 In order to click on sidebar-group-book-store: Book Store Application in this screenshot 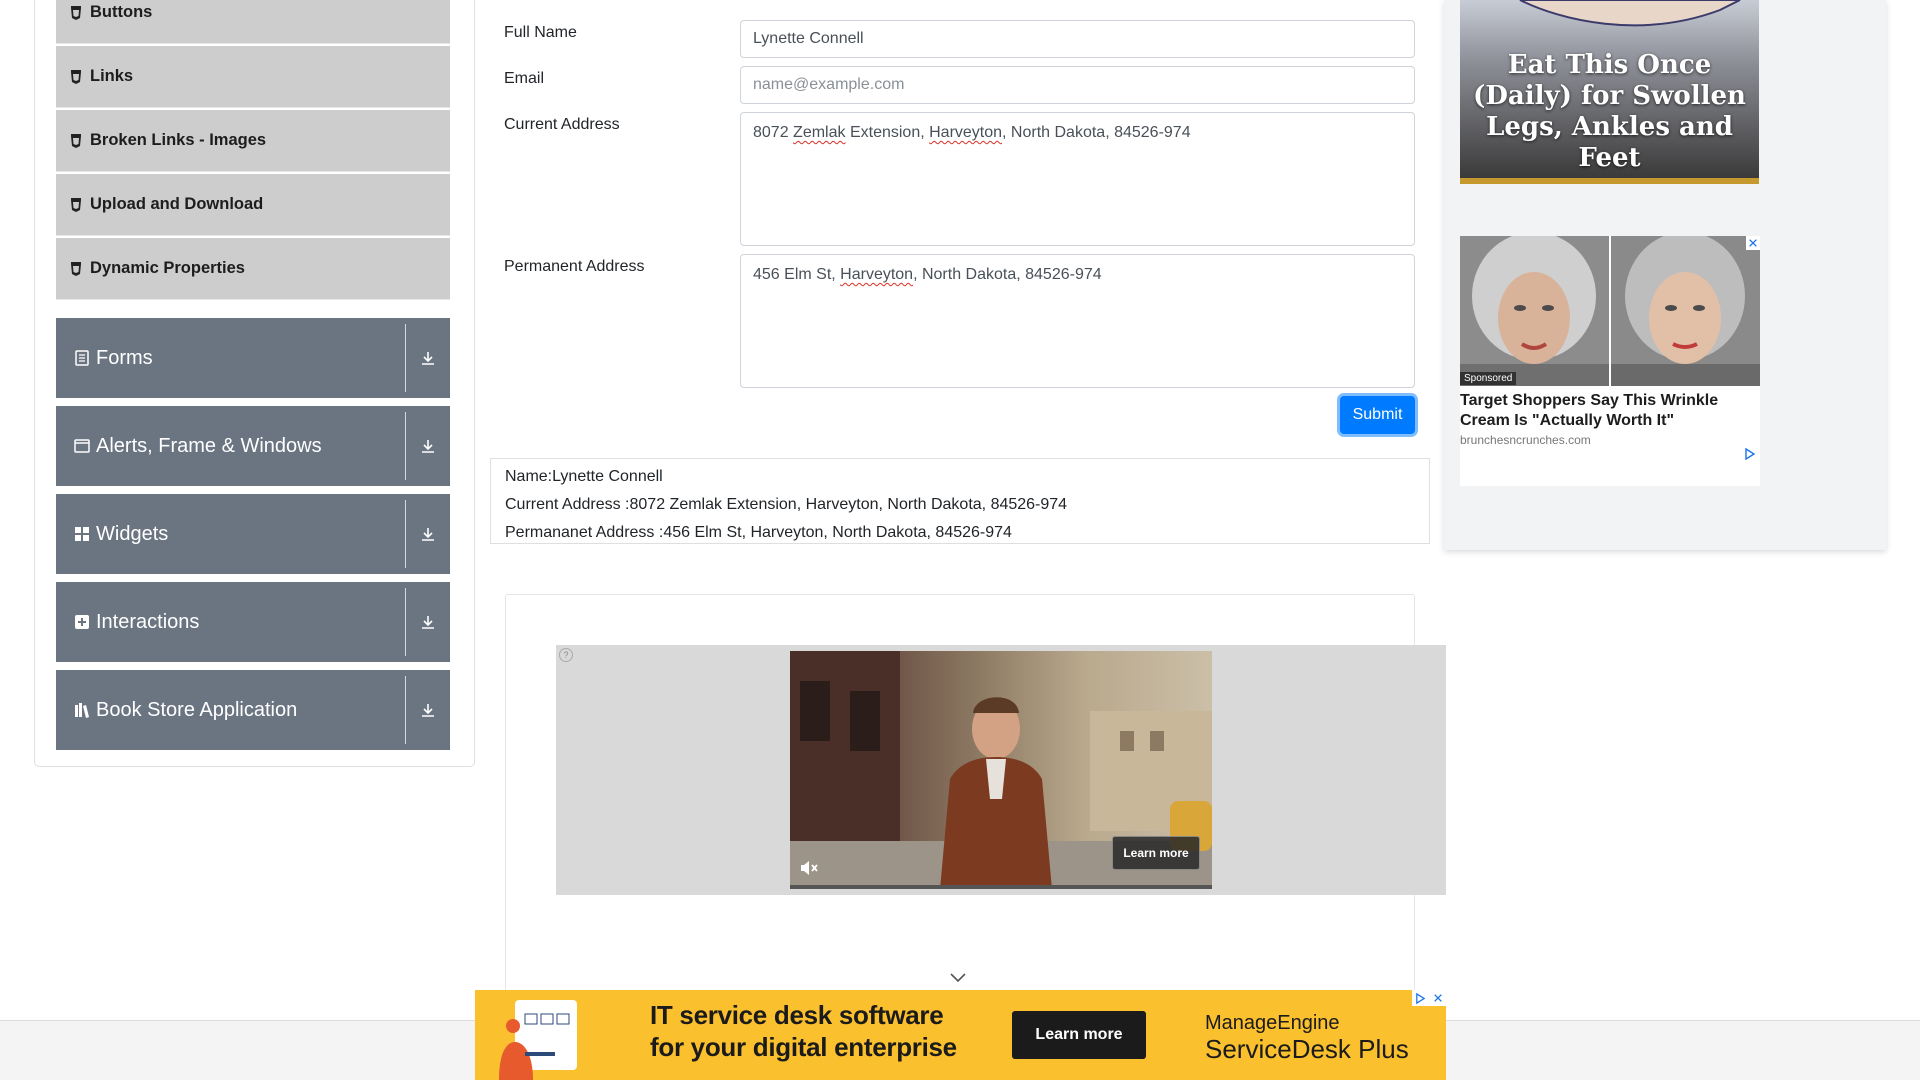, I will do `click(253, 710)`.